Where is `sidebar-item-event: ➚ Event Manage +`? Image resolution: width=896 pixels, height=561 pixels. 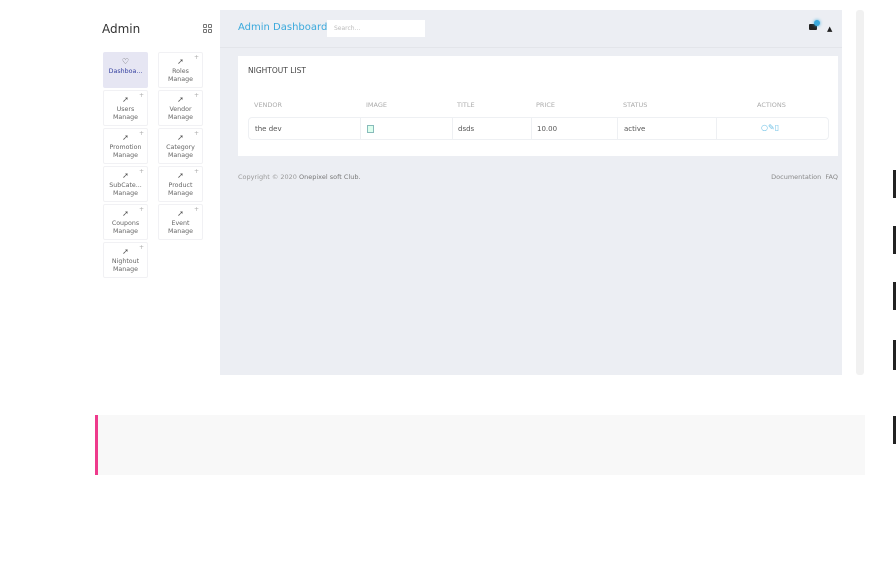
sidebar-item-event: ➚ Event Manage + is located at coordinates (180, 222).